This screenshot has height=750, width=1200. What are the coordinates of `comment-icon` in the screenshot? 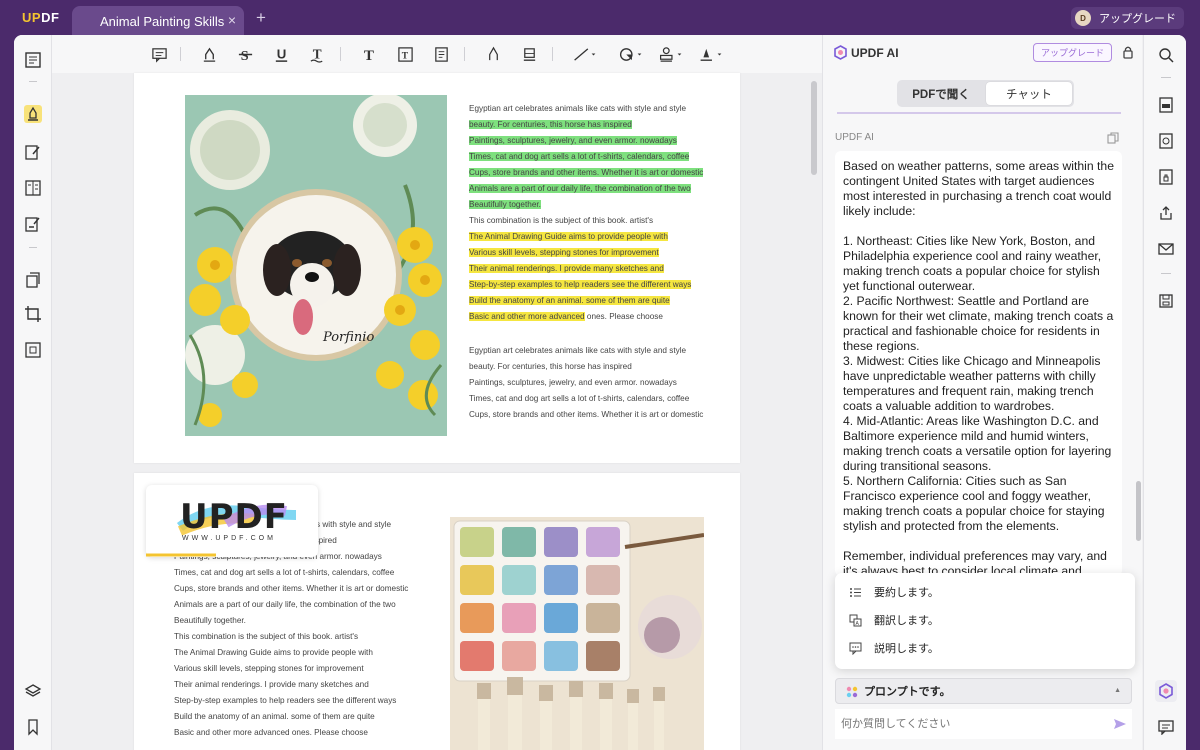 It's located at (159, 54).